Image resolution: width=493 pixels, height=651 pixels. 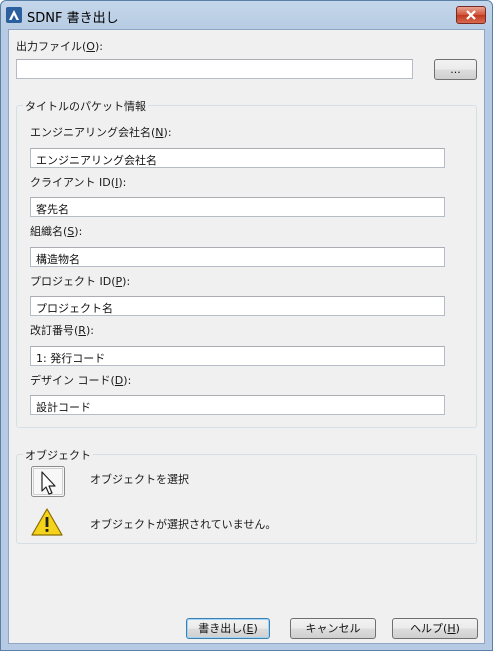 I want to click on design-code-input: 設計コード, so click(x=237, y=405).